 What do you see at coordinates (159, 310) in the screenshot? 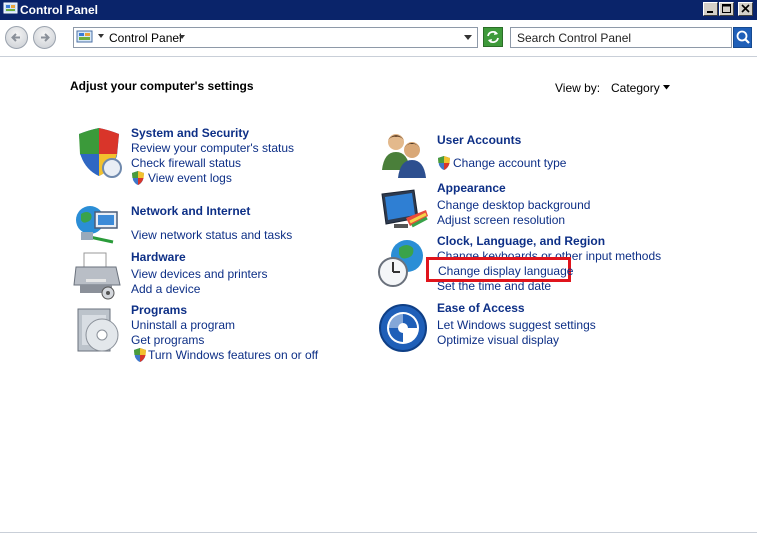
I see `category-programs-title: Programs` at bounding box center [159, 310].